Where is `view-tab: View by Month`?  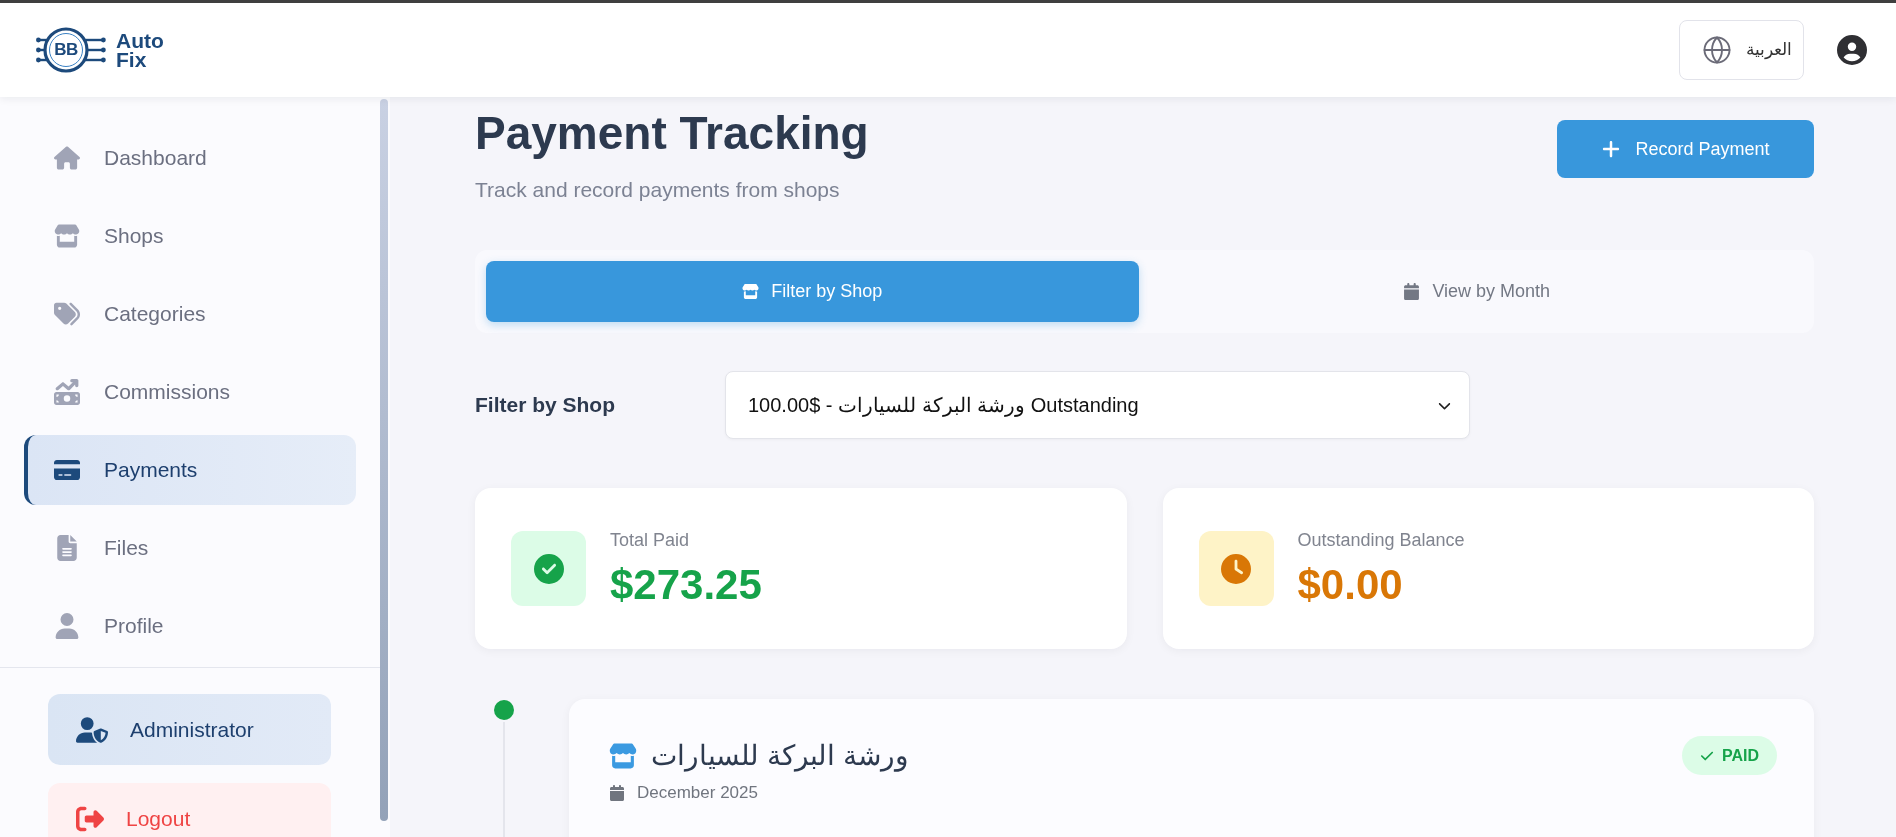 view-tab: View by Month is located at coordinates (1476, 291).